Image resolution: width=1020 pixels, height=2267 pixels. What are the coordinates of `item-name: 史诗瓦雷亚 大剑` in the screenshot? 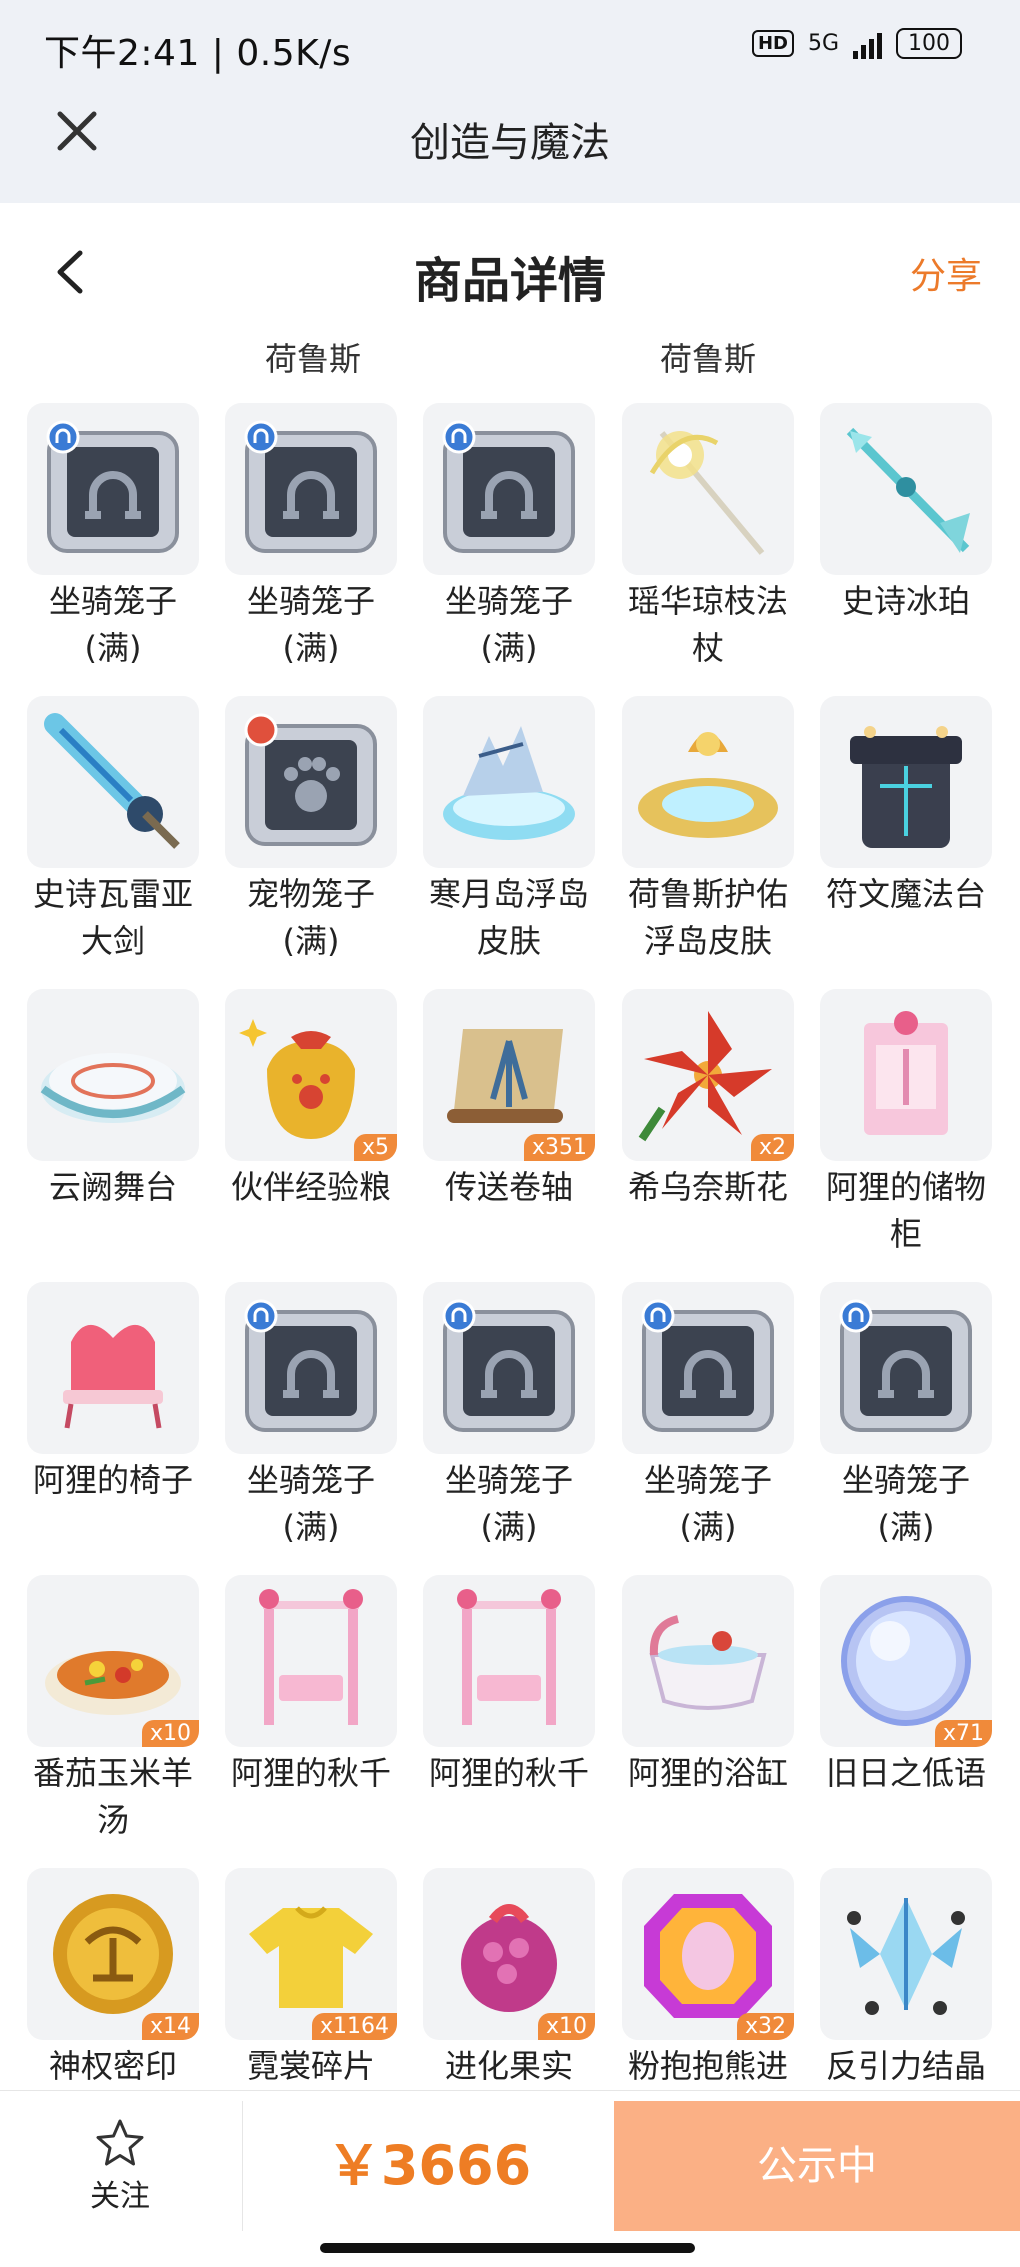 It's located at (112, 917).